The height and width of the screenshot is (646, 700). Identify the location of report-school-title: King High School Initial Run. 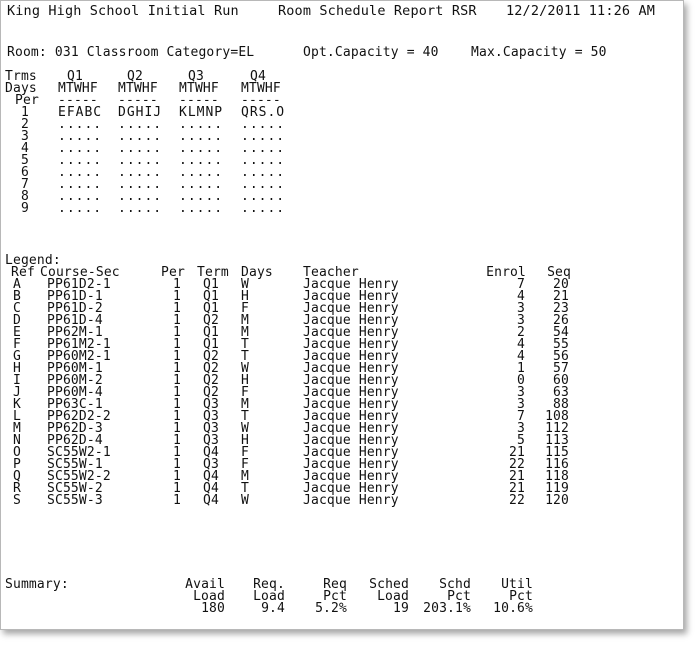
(123, 11).